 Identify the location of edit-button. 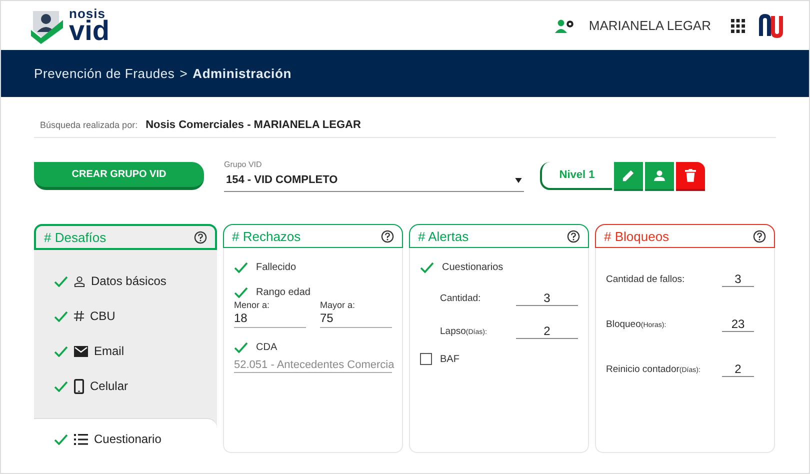
(628, 176).